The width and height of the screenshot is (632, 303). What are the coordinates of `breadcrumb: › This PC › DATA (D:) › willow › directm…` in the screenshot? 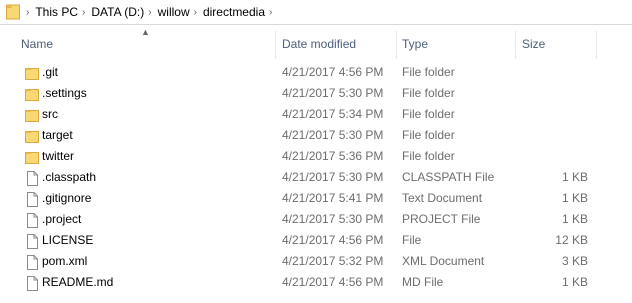 It's located at (152, 12).